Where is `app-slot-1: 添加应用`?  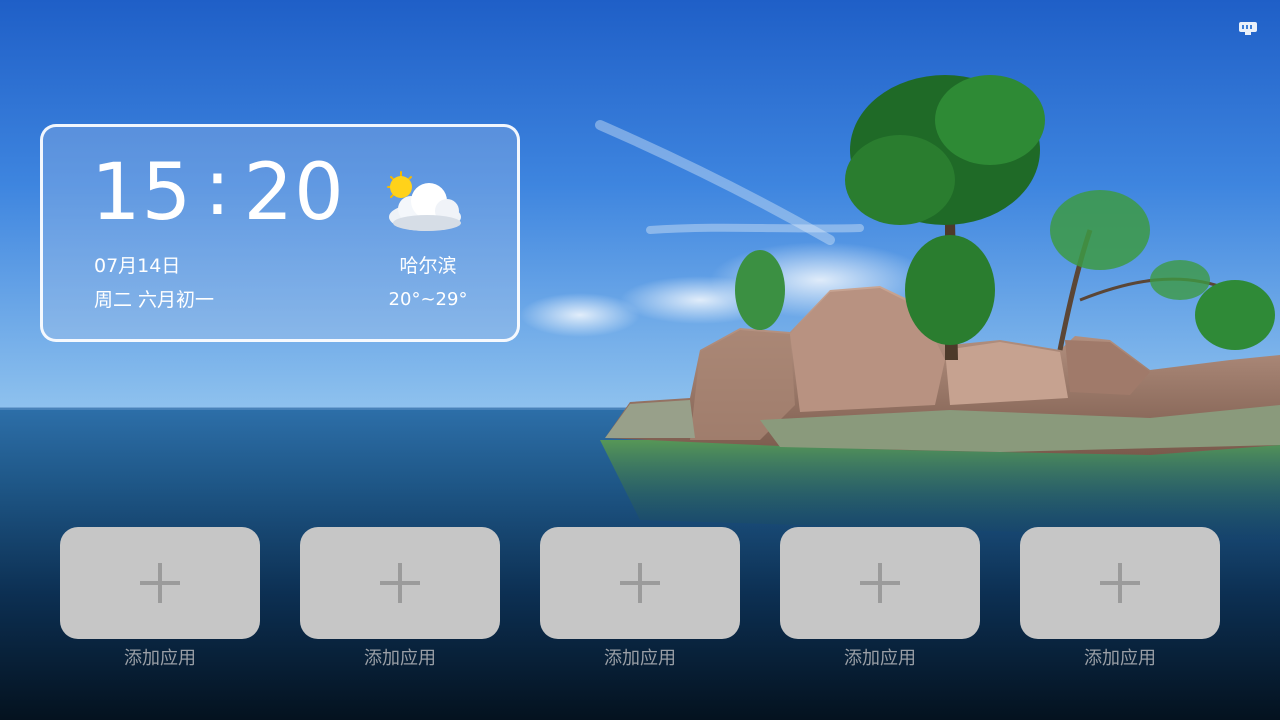
app-slot-1: 添加应用 is located at coordinates (160, 599).